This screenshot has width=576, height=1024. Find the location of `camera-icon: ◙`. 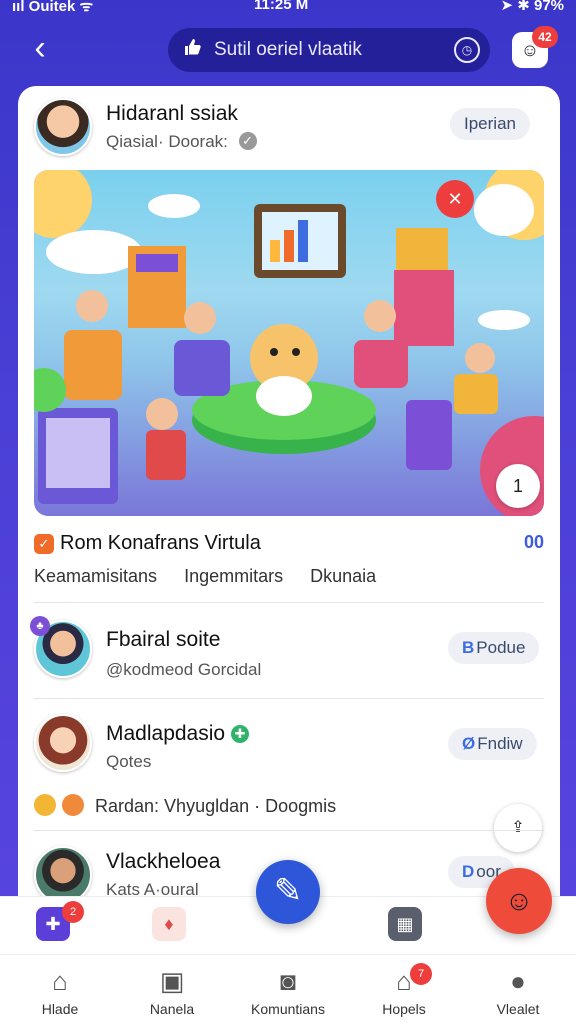

camera-icon: ◙ is located at coordinates (288, 981).